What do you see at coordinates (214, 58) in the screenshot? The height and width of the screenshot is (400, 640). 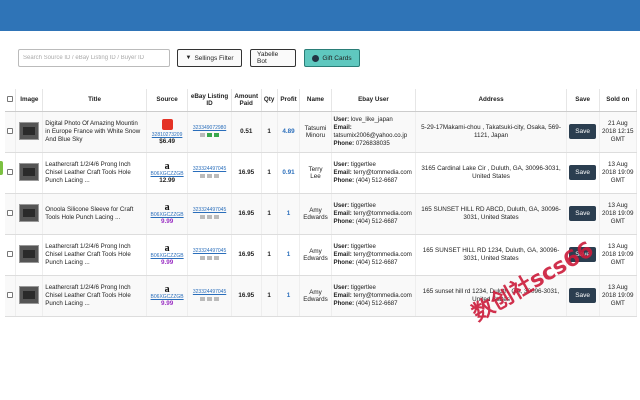 I see `sellings-filter-label: Sellings Filter` at bounding box center [214, 58].